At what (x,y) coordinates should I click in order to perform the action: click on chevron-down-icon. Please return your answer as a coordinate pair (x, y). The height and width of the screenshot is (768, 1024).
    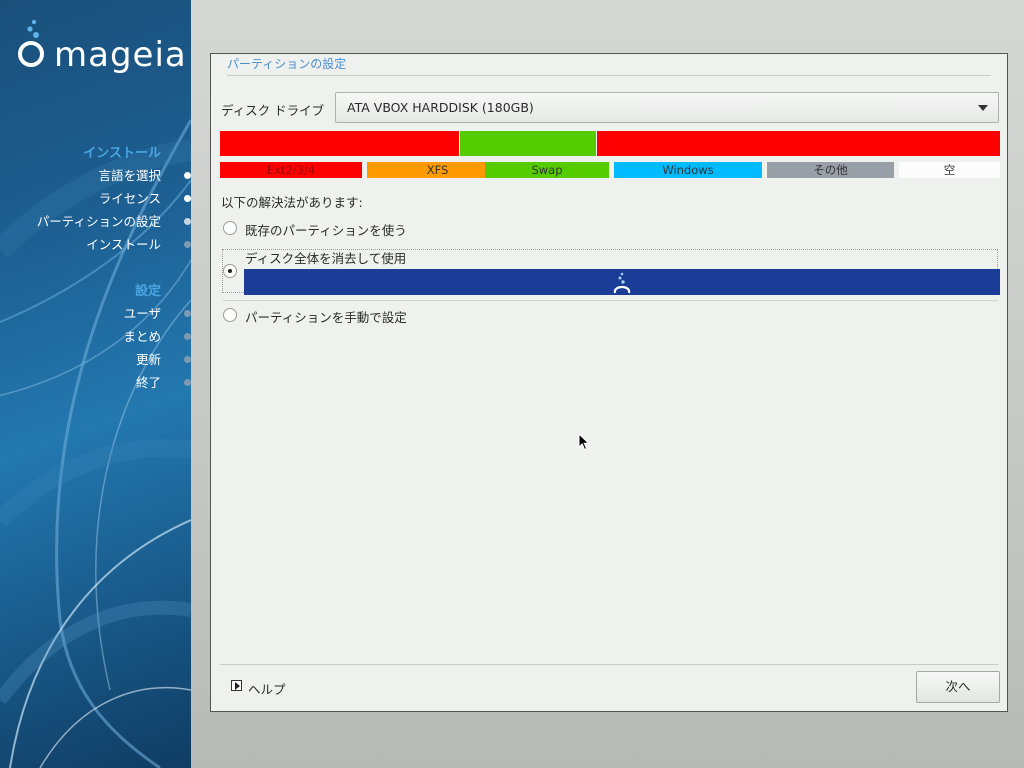
    Looking at the image, I should click on (983, 108).